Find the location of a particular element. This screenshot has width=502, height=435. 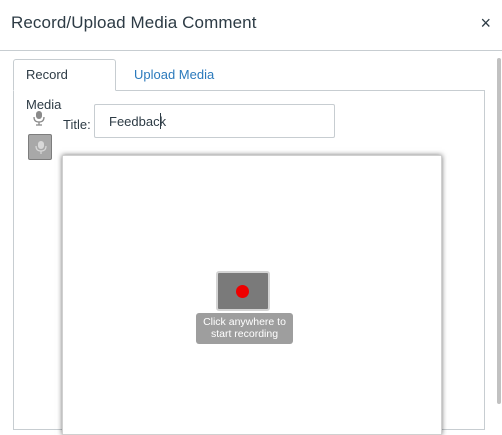

microphone-toggle-button is located at coordinates (40, 147).